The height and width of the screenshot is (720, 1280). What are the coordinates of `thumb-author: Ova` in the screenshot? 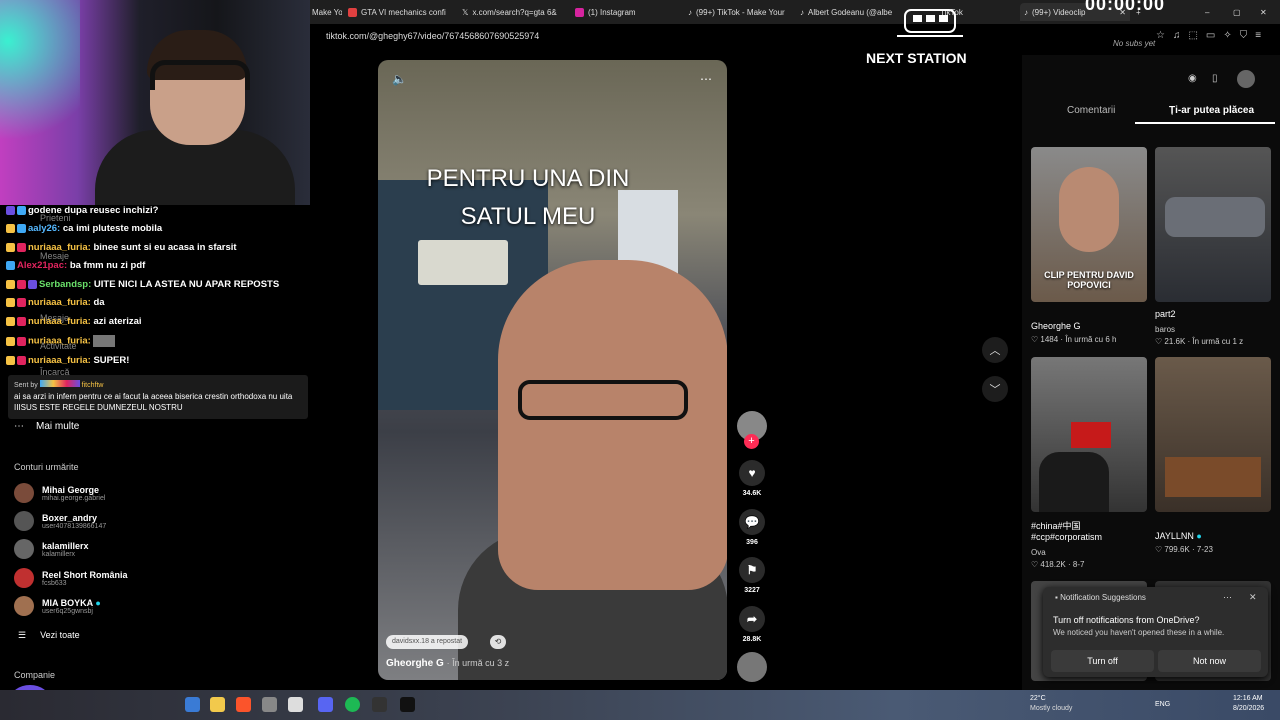 It's located at (1038, 552).